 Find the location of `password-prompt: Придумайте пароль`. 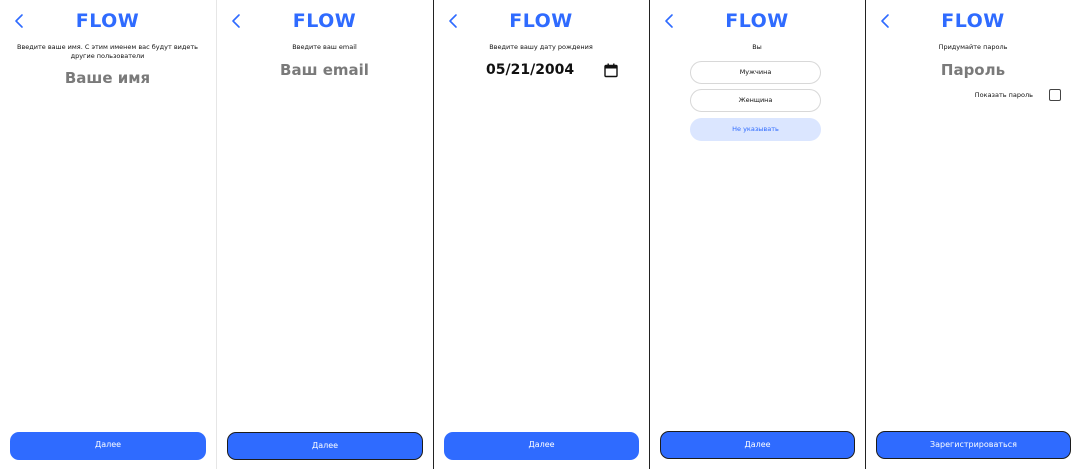

password-prompt: Придумайте пароль is located at coordinates (973, 47).